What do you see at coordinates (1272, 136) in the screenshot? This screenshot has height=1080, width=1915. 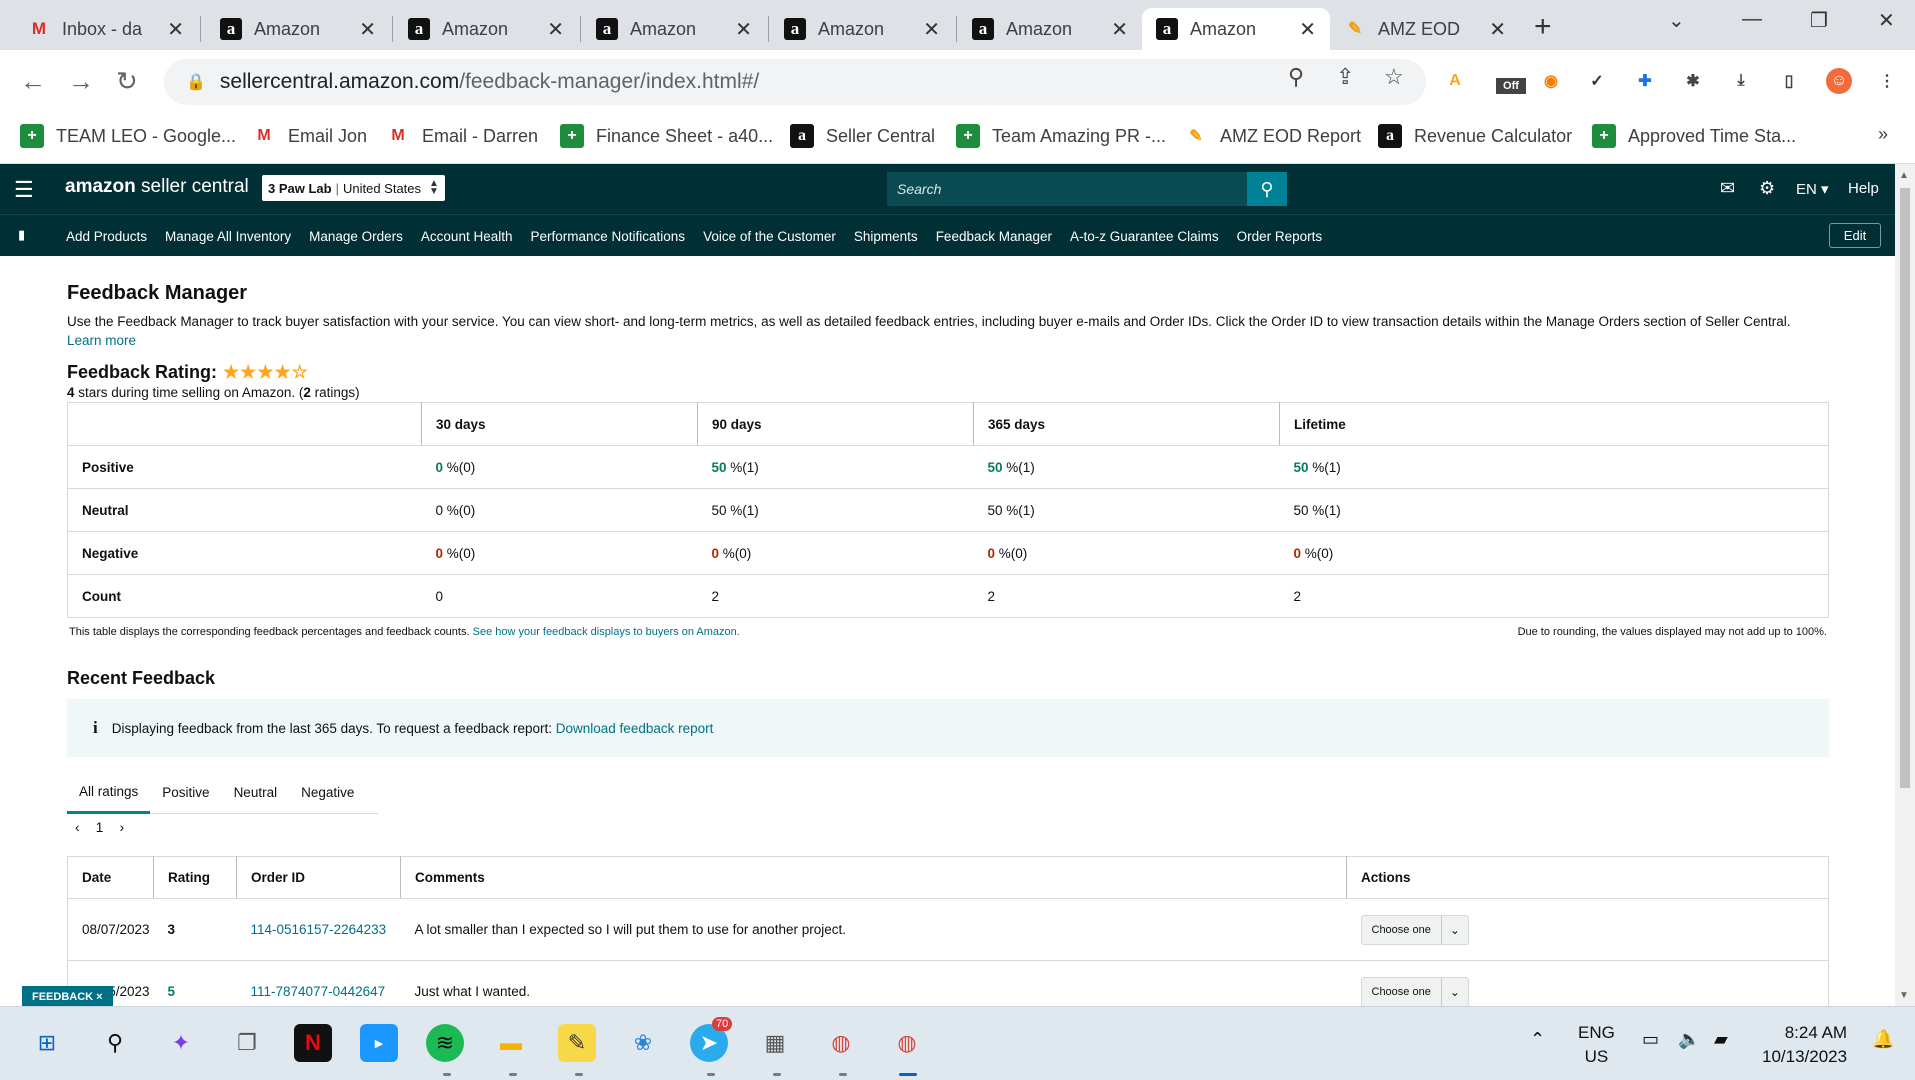 I see `bookmark-item: ✎ AMZ EOD Report` at bounding box center [1272, 136].